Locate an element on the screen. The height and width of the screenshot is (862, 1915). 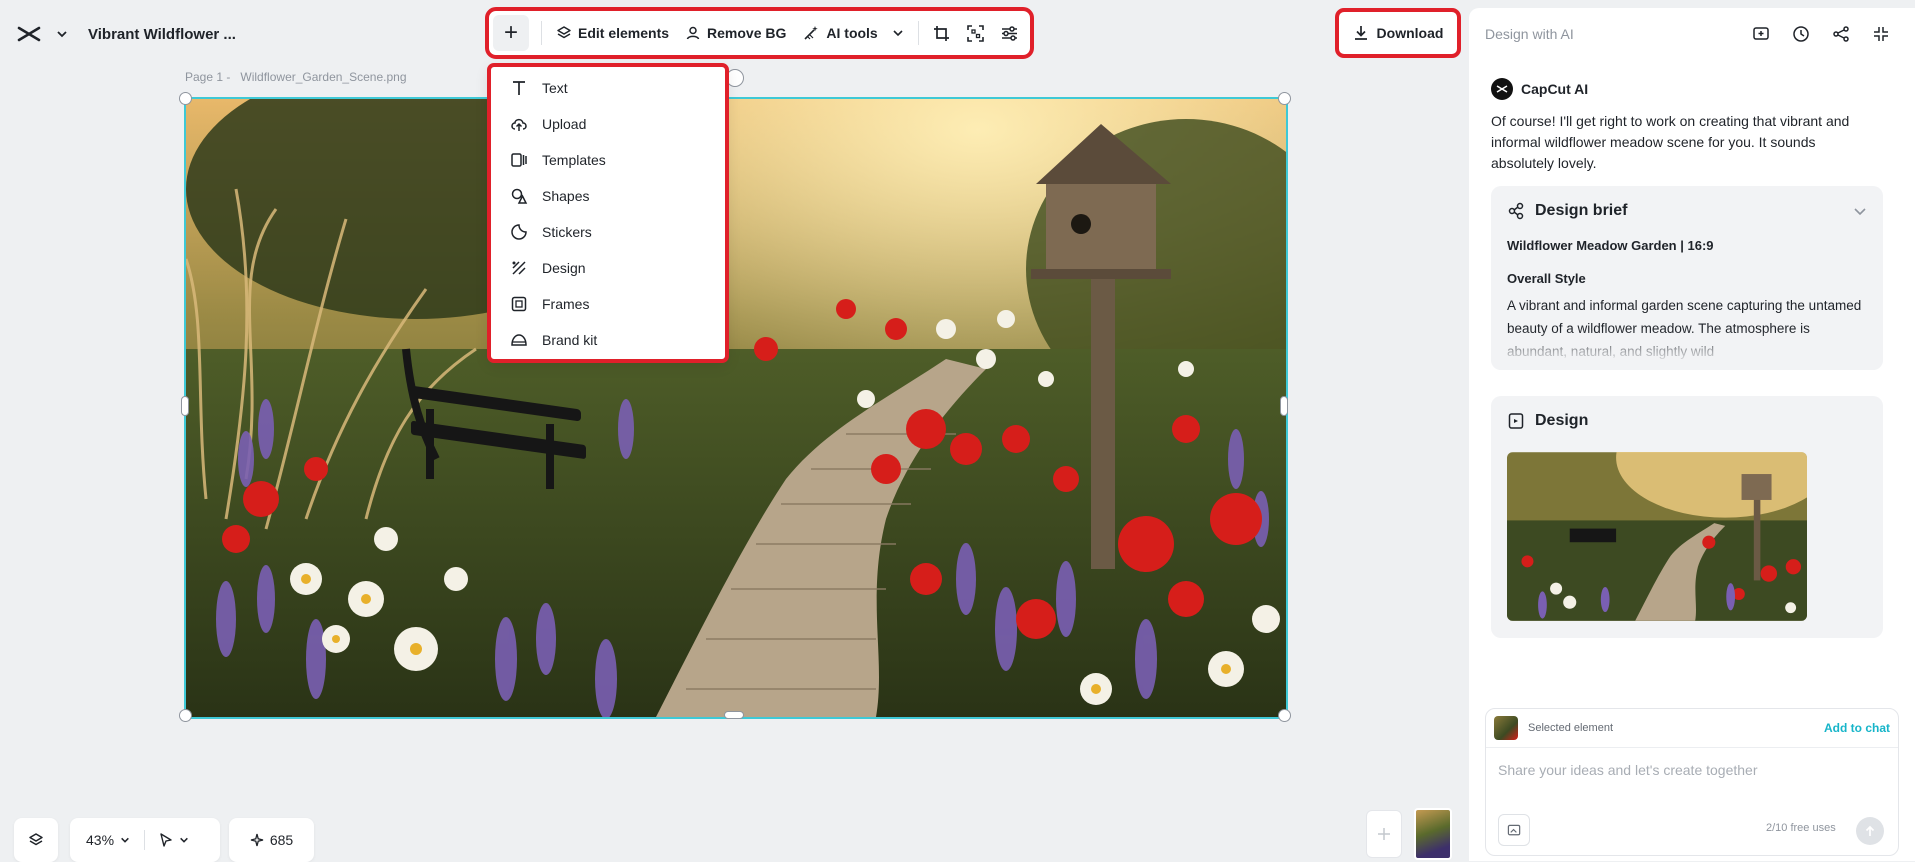
rotate-handle-icon is located at coordinates (735, 78).